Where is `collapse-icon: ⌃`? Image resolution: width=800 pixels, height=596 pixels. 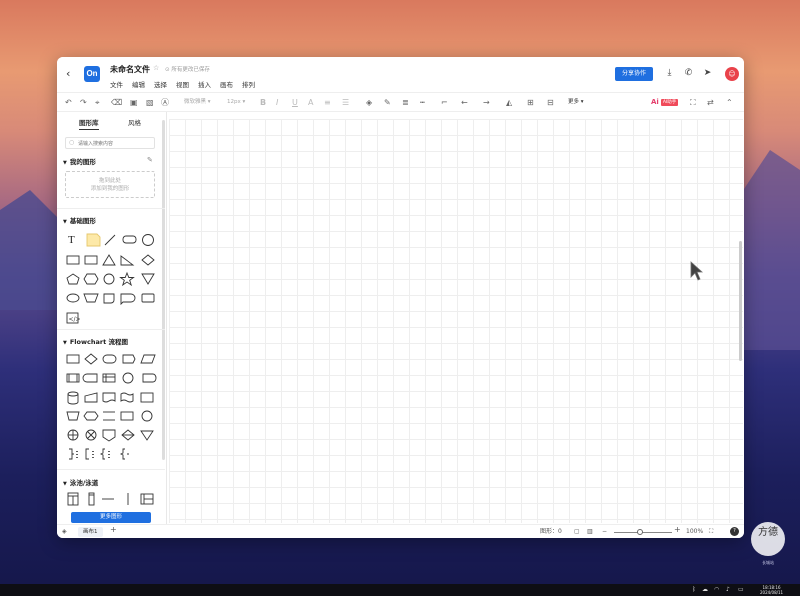
collapse-icon: ⌃ is located at coordinates (729, 102).